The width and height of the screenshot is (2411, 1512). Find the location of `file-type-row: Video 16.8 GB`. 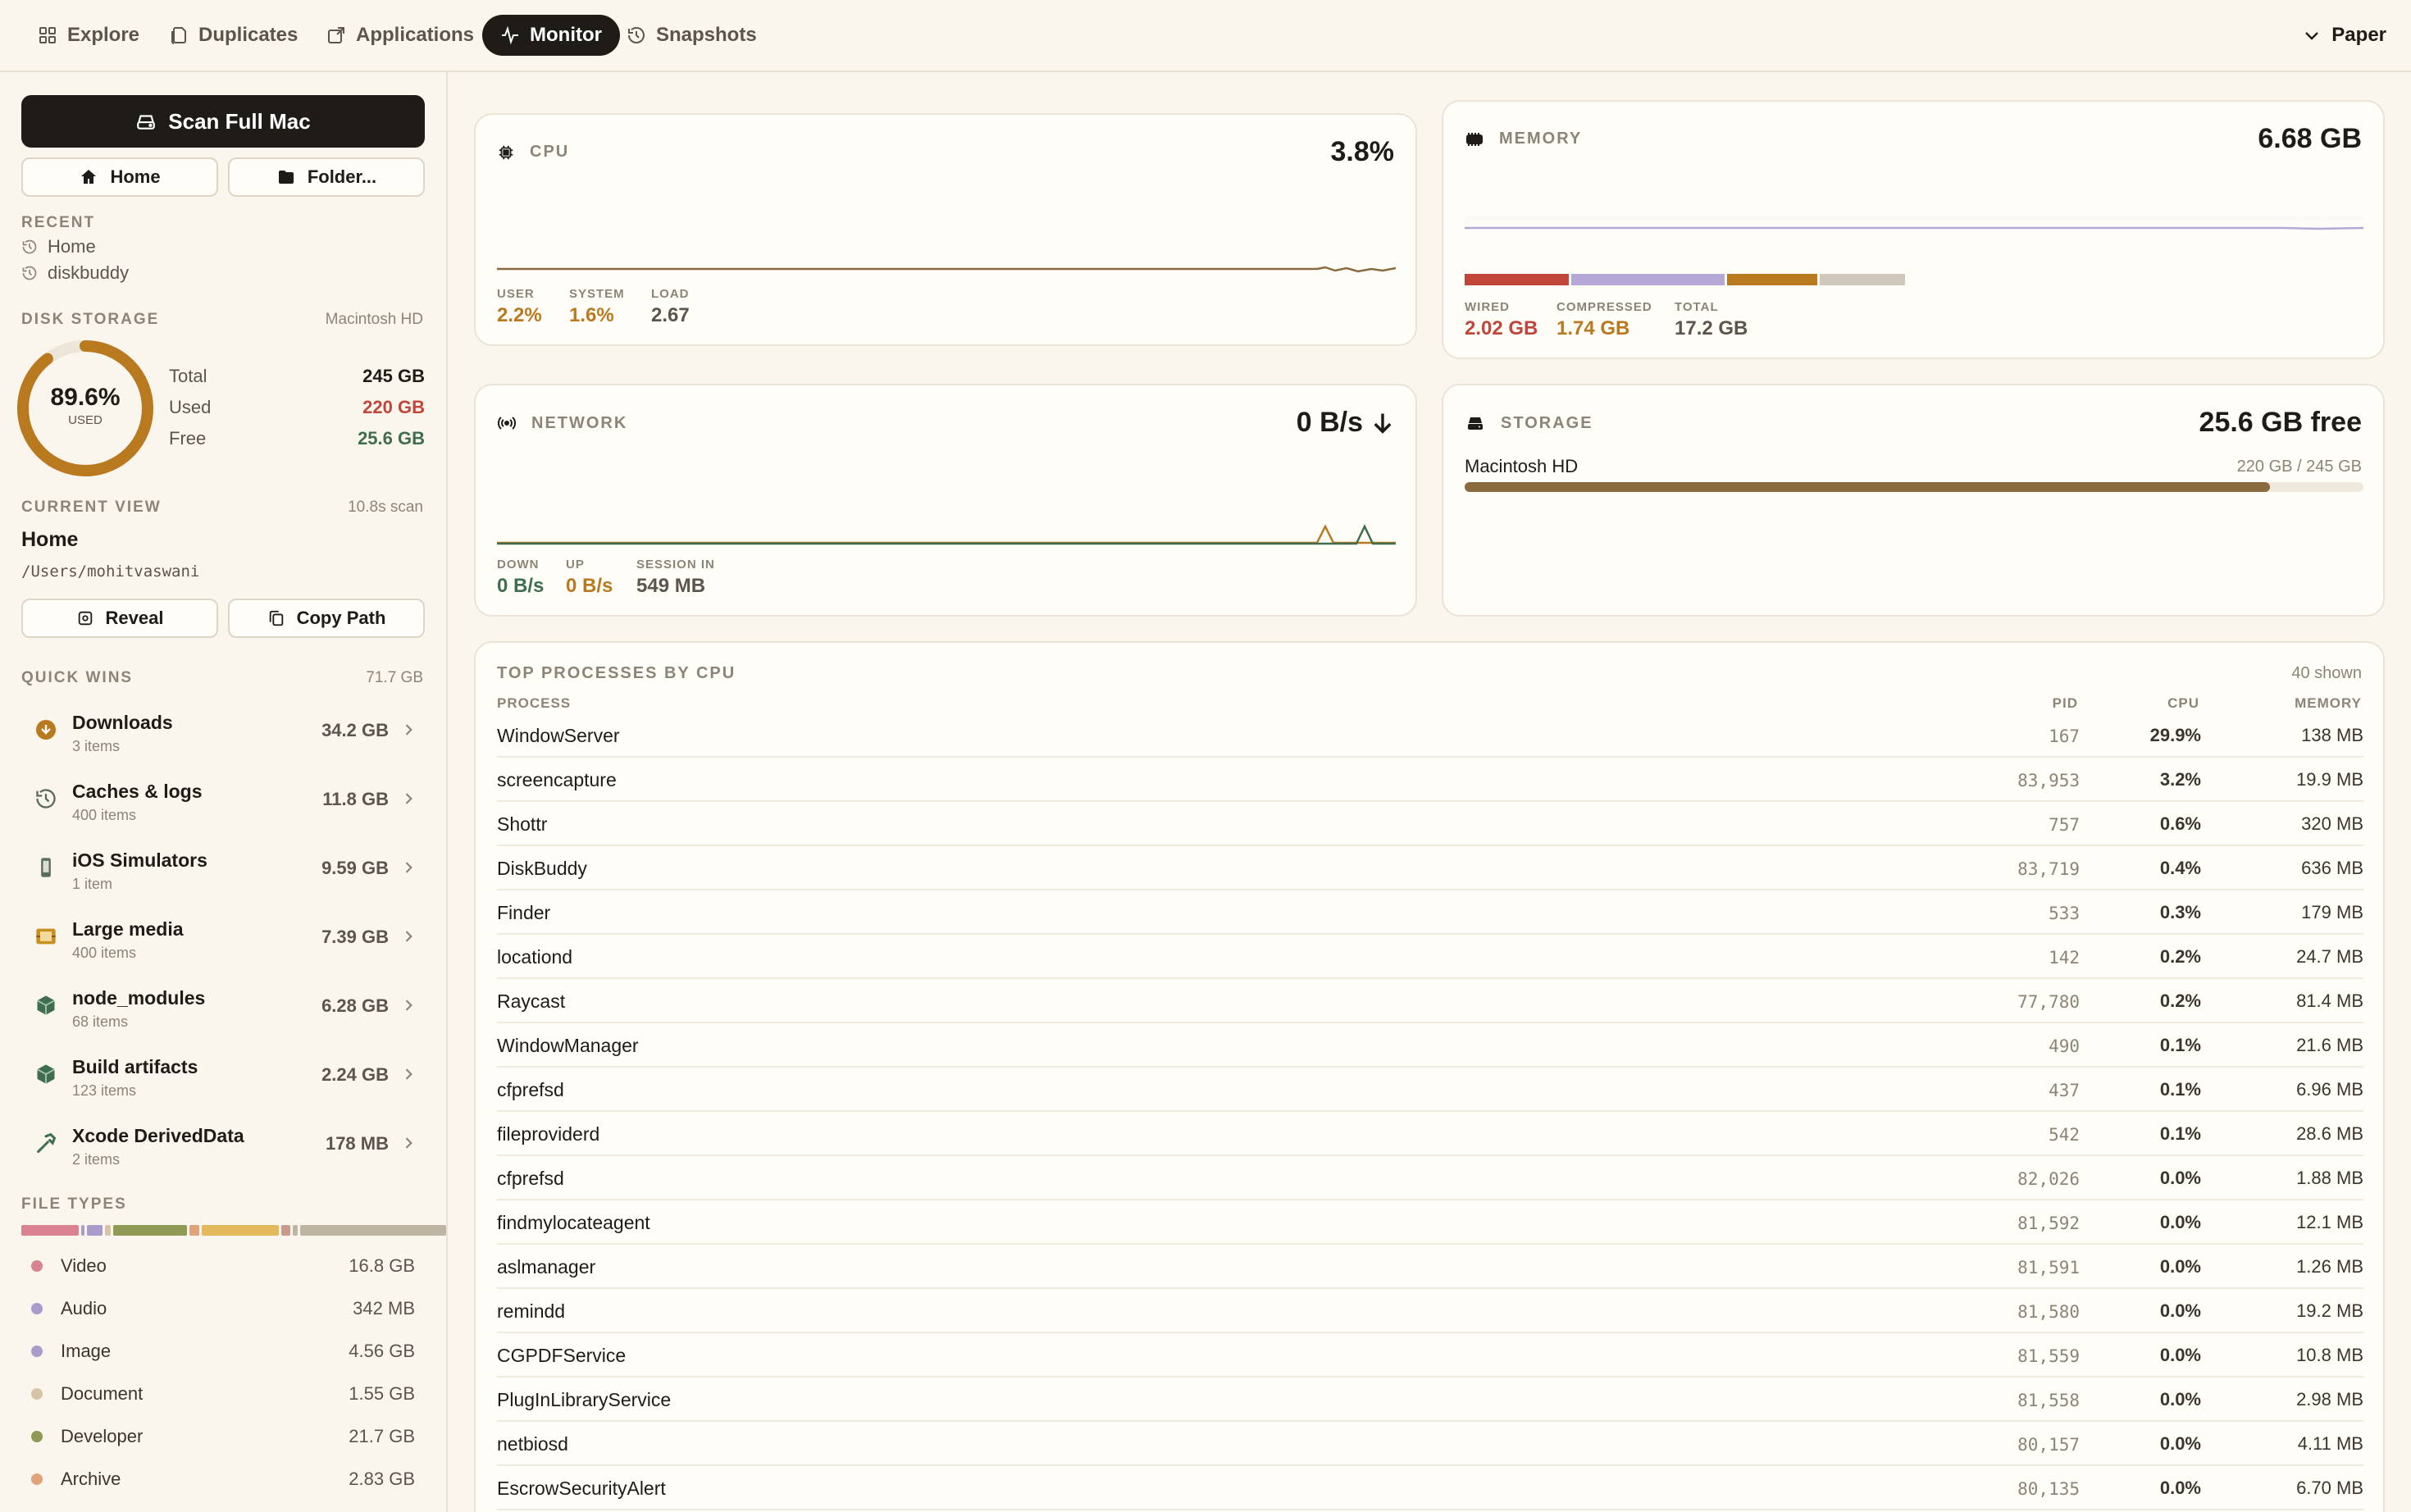

file-type-row: Video 16.8 GB is located at coordinates (218, 1266).